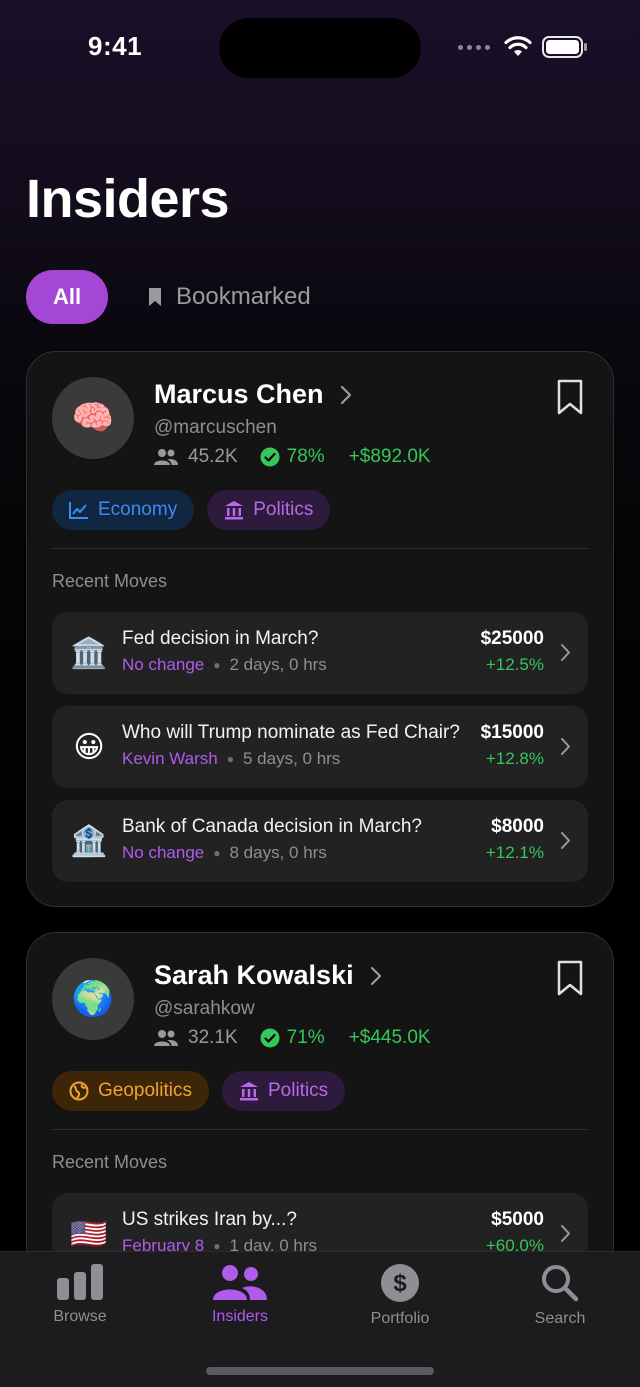 This screenshot has height=1387, width=640. I want to click on home-indicator, so click(320, 1371).